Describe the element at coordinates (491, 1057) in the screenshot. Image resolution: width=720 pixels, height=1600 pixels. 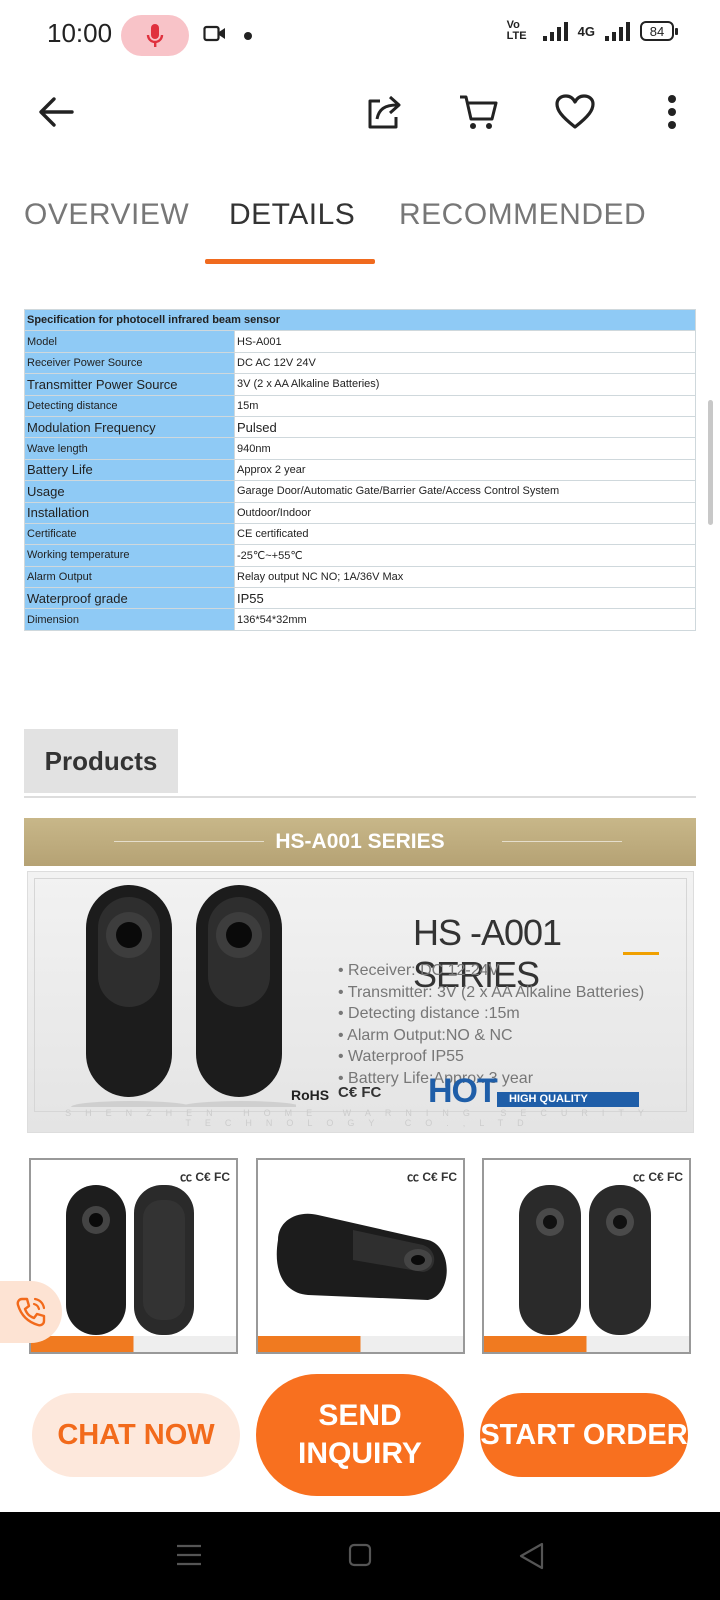
I see `list-item: Waterproof IP55` at that location.